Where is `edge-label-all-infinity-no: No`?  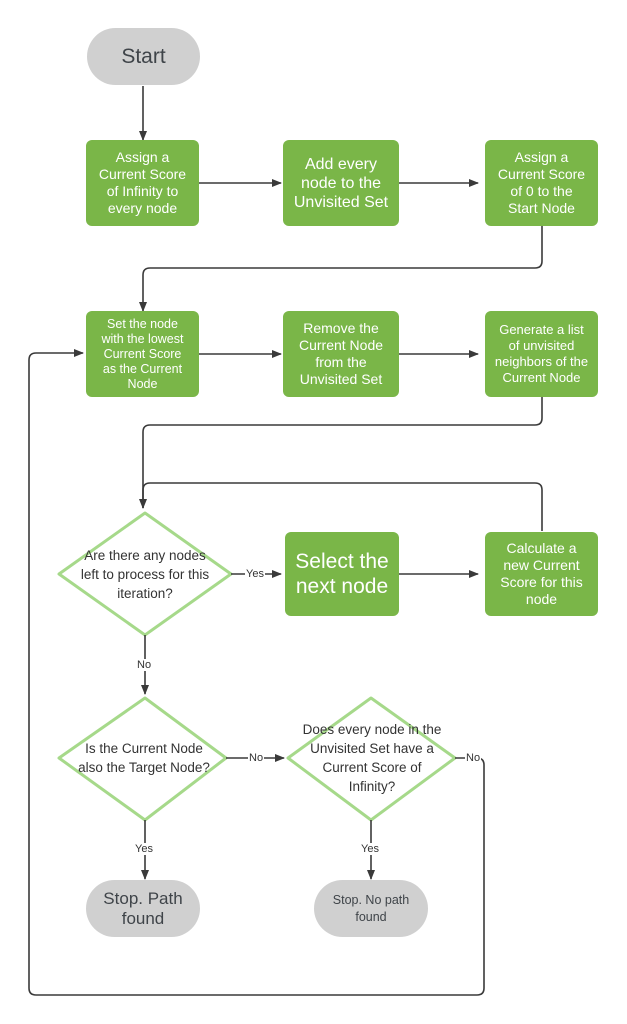 edge-label-all-infinity-no: No is located at coordinates (473, 758).